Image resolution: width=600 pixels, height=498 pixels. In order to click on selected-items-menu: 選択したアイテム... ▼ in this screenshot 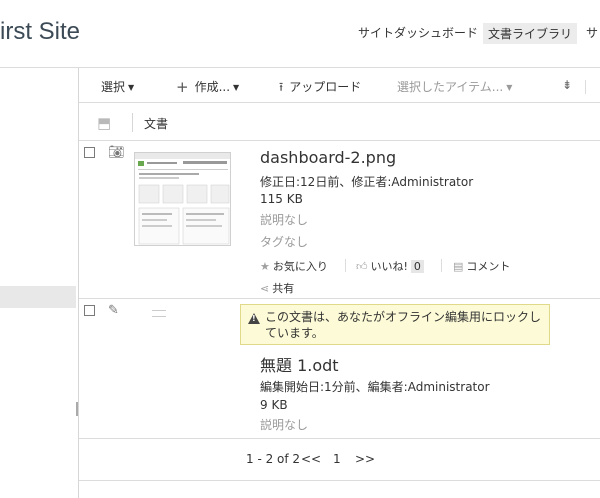, I will do `click(454, 86)`.